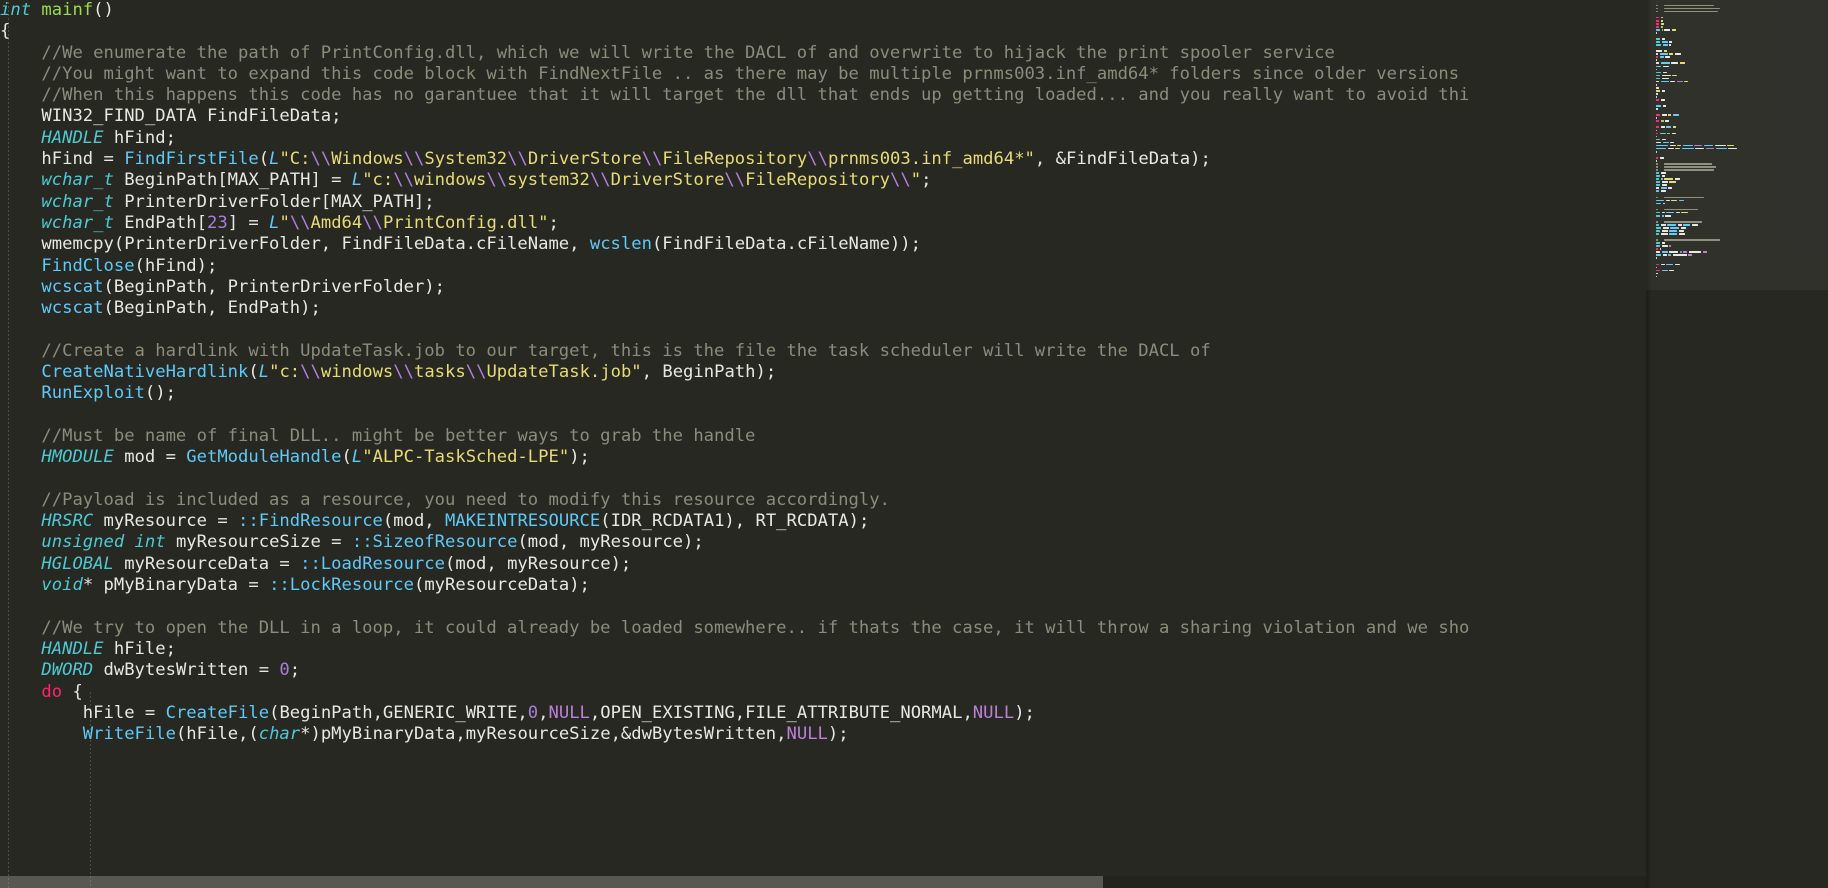 Image resolution: width=1828 pixels, height=888 pixels. I want to click on code-token: WIN32_FIND_DATA FindFileData;, so click(191, 116).